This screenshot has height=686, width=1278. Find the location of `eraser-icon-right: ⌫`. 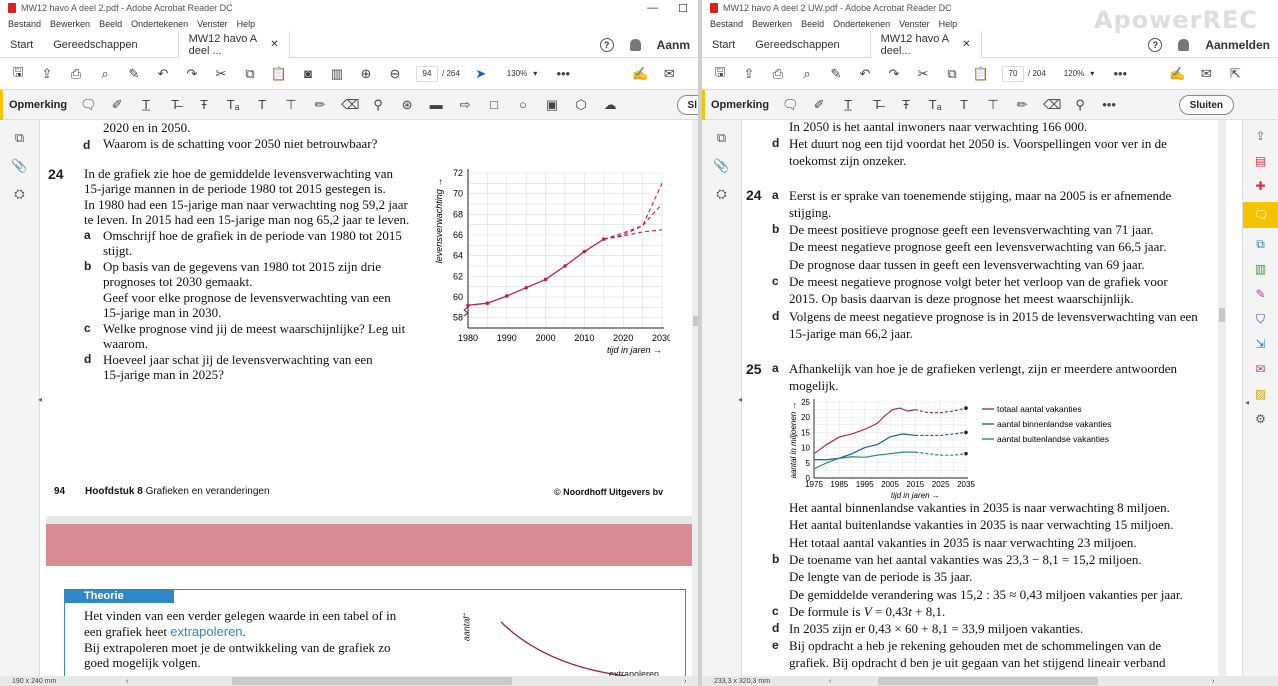

eraser-icon-right: ⌫ is located at coordinates (1052, 105).